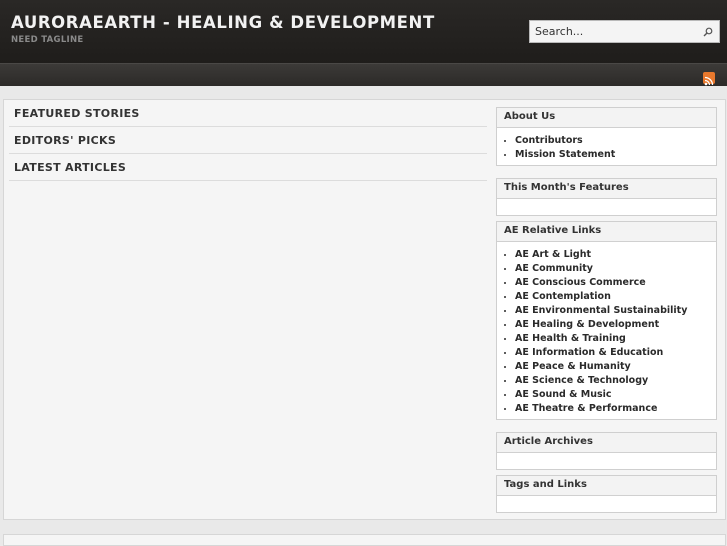 The width and height of the screenshot is (727, 546). What do you see at coordinates (615, 269) in the screenshot?
I see `link-community: AE Community` at bounding box center [615, 269].